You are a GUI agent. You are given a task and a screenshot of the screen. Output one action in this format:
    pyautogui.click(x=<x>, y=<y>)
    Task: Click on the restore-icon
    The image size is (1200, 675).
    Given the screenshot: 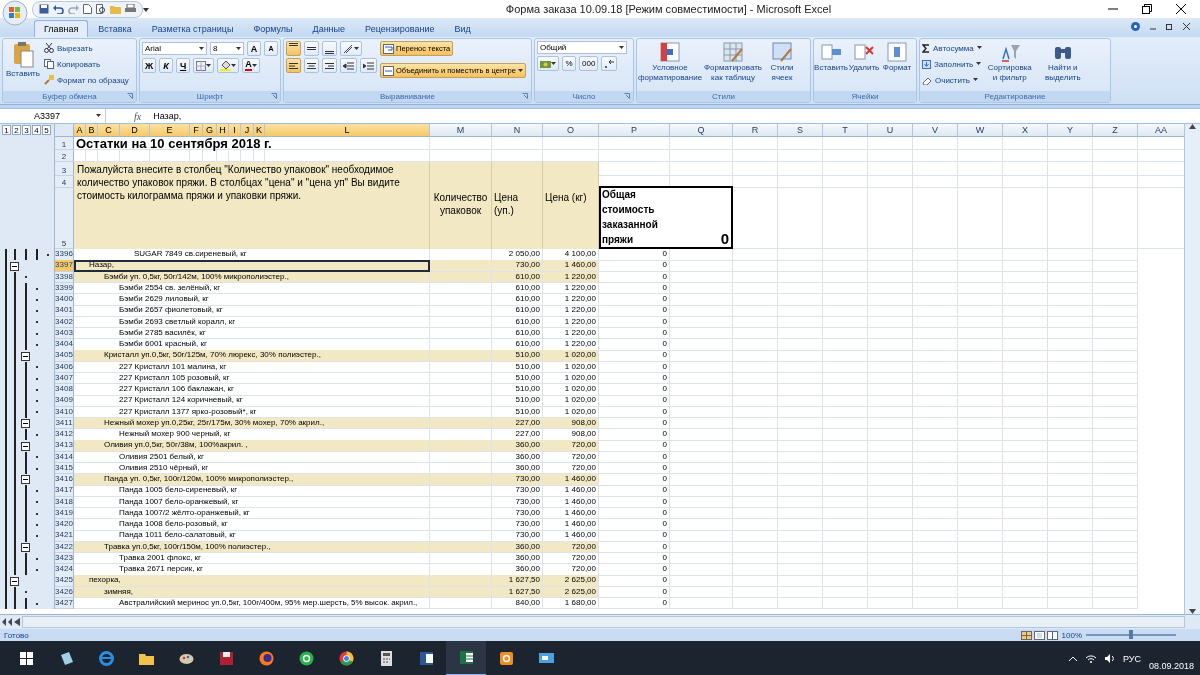 What is the action you would take?
    pyautogui.click(x=1147, y=9)
    